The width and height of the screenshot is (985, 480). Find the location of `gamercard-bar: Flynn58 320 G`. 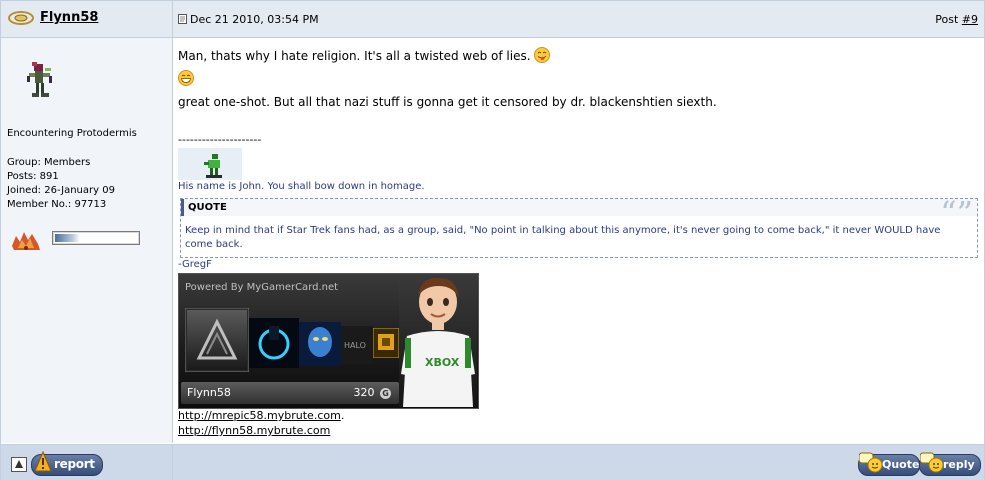

gamercard-bar: Flynn58 320 G is located at coordinates (290, 393).